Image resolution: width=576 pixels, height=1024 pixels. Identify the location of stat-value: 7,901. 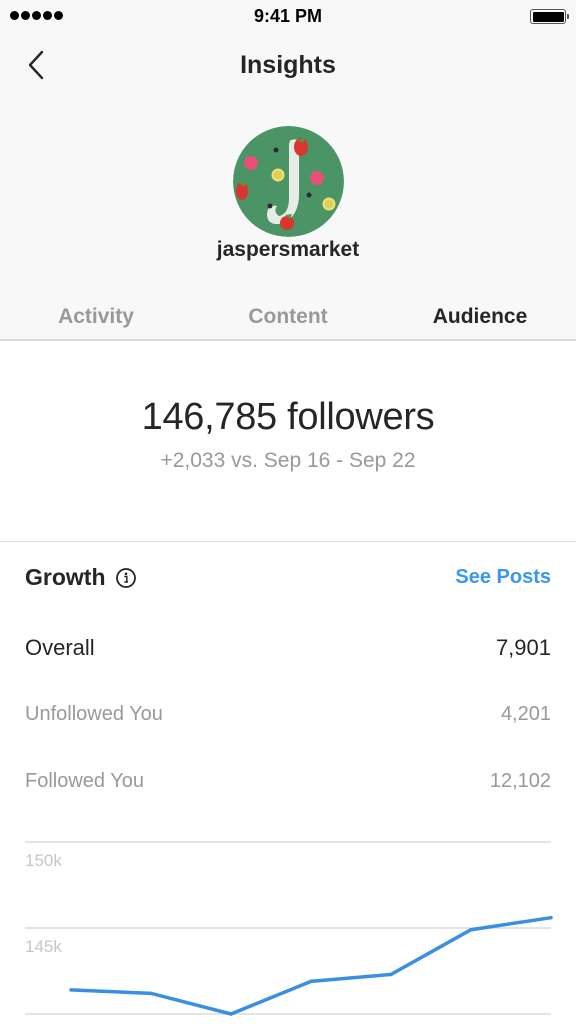
(523, 647).